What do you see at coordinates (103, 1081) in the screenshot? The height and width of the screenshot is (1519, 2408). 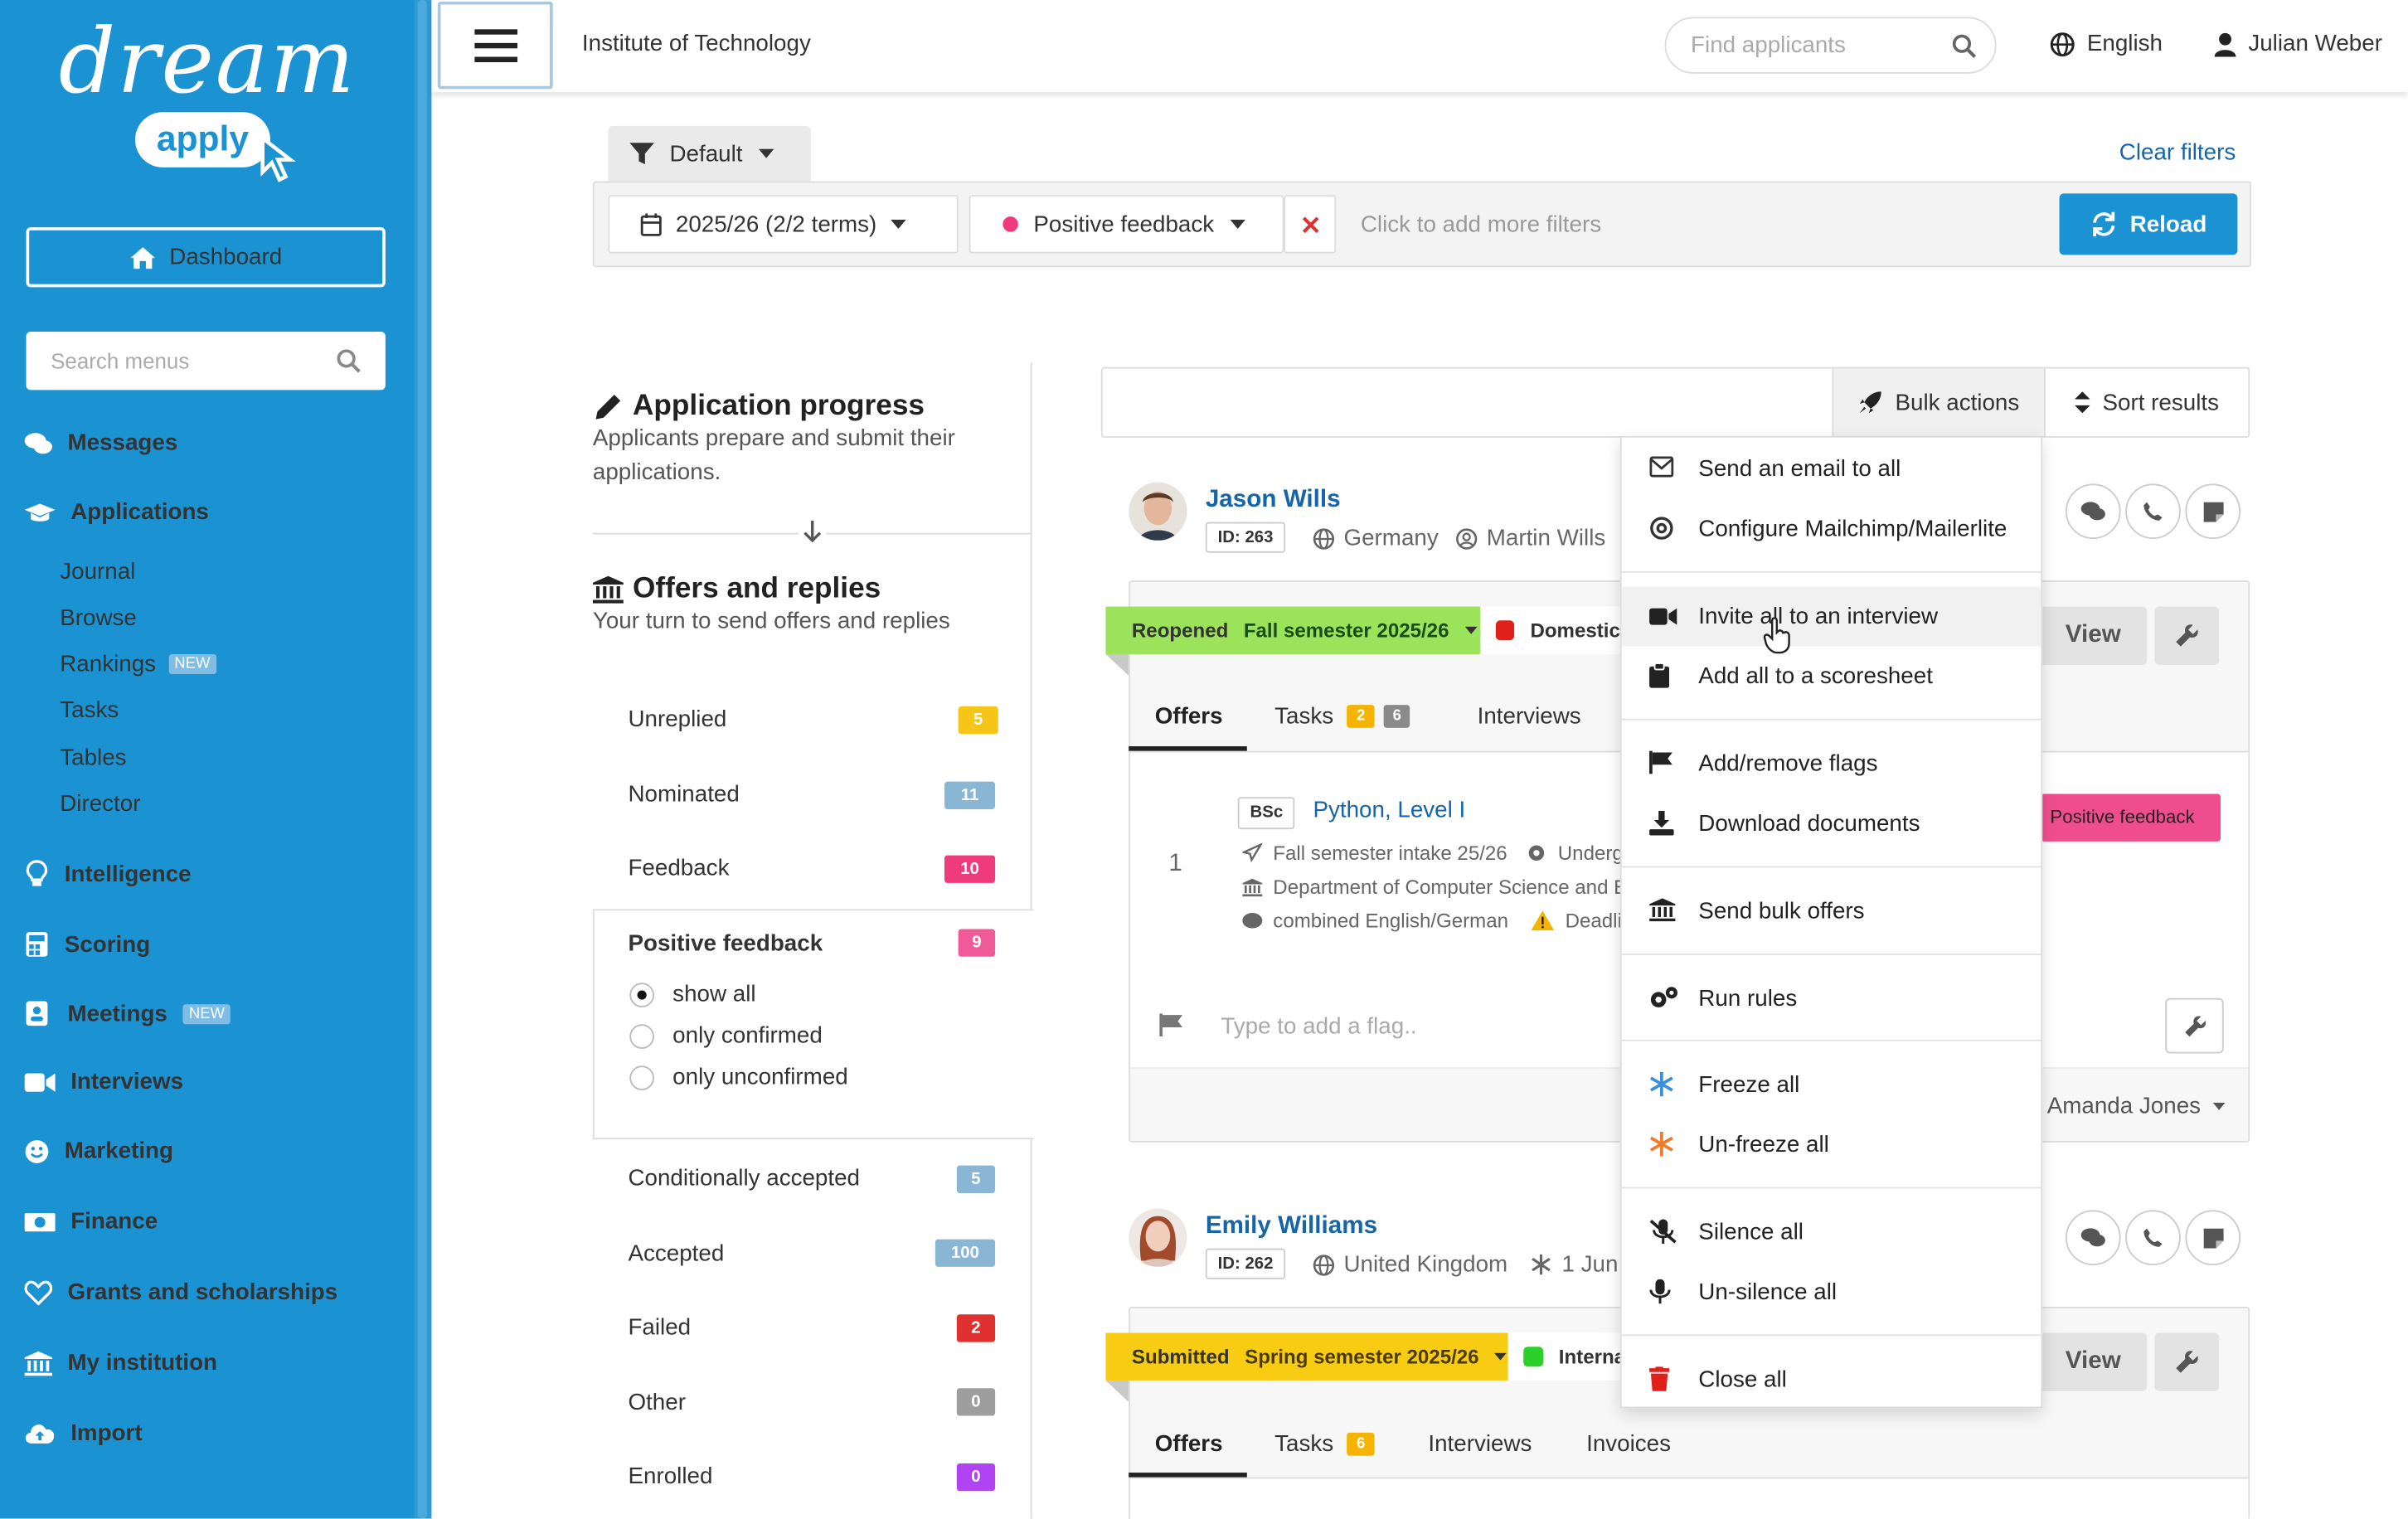 I see `sidebar-item-interviews: Interviews` at bounding box center [103, 1081].